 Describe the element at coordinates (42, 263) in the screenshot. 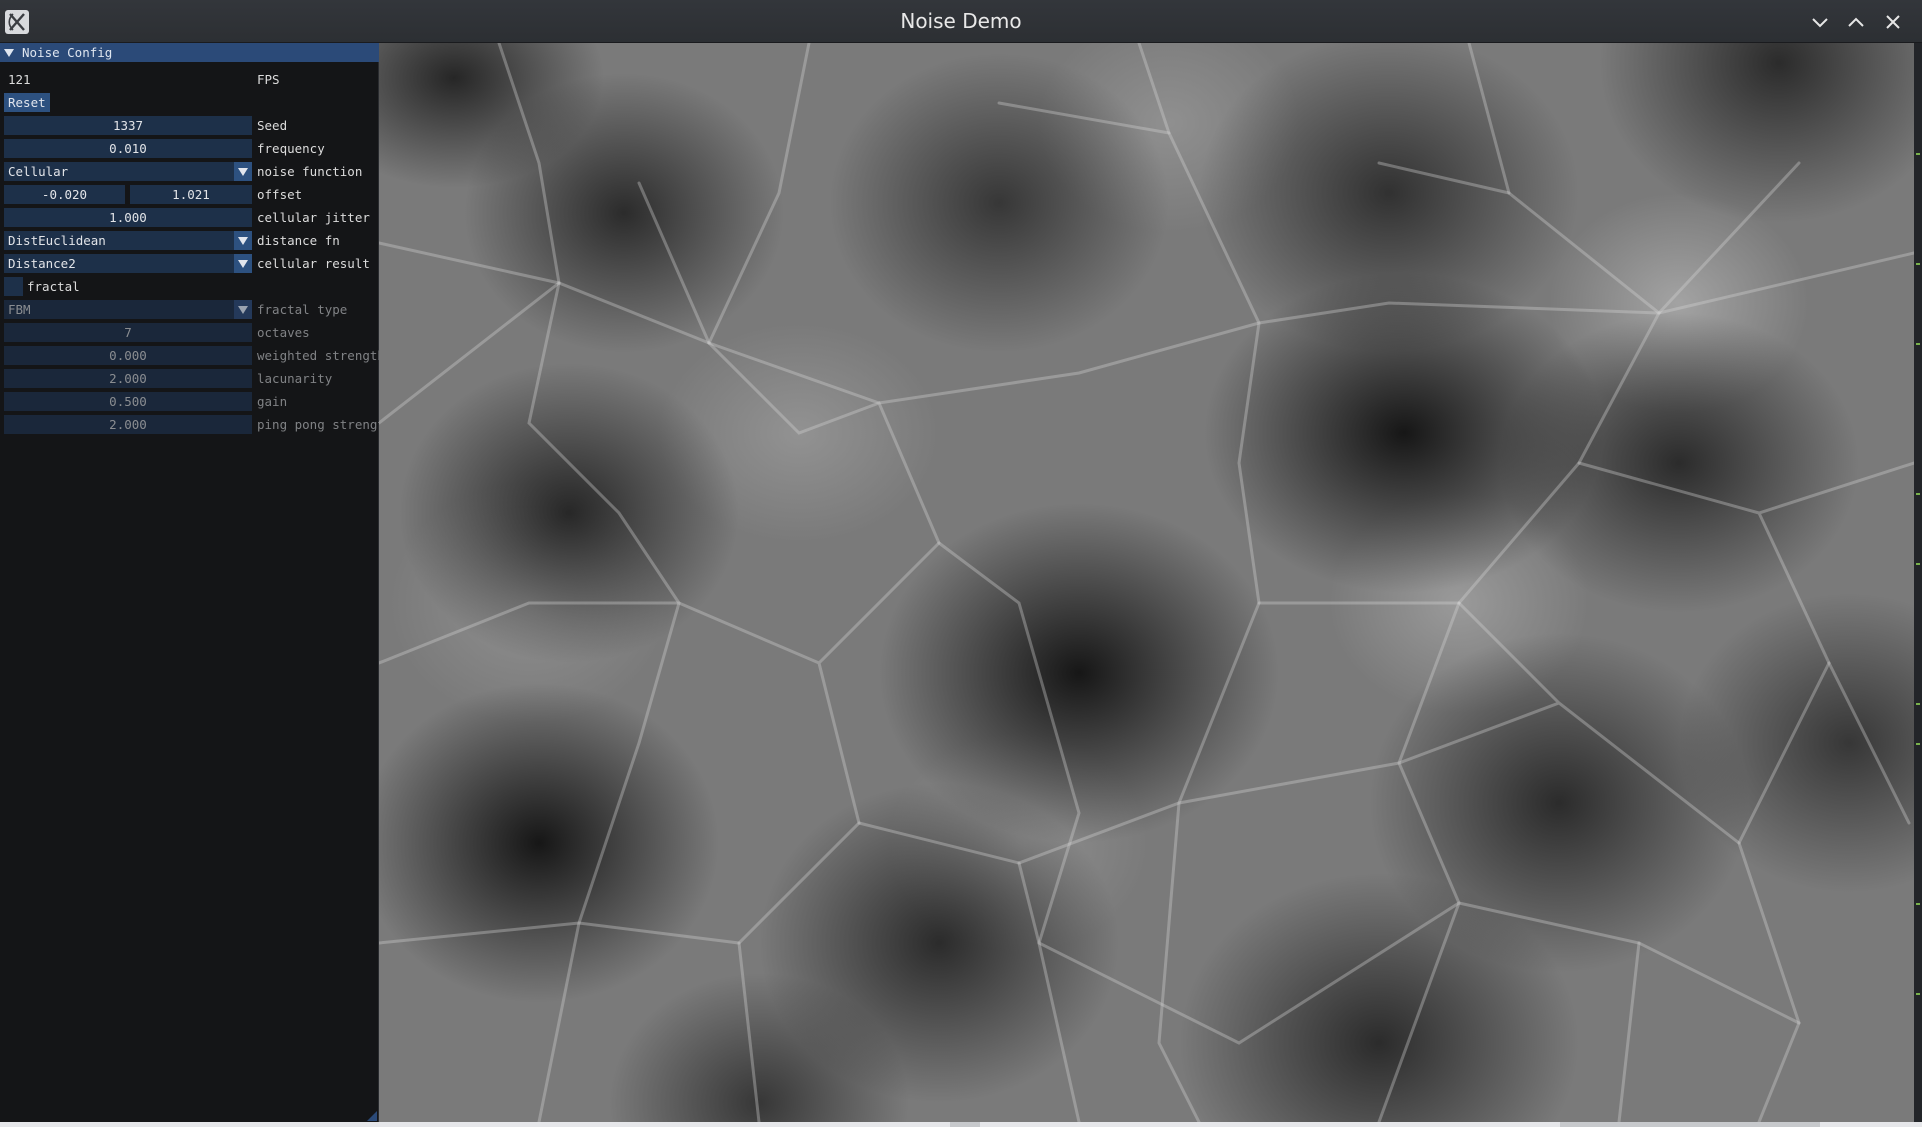

I see `cellular-result-value: Distance2` at that location.